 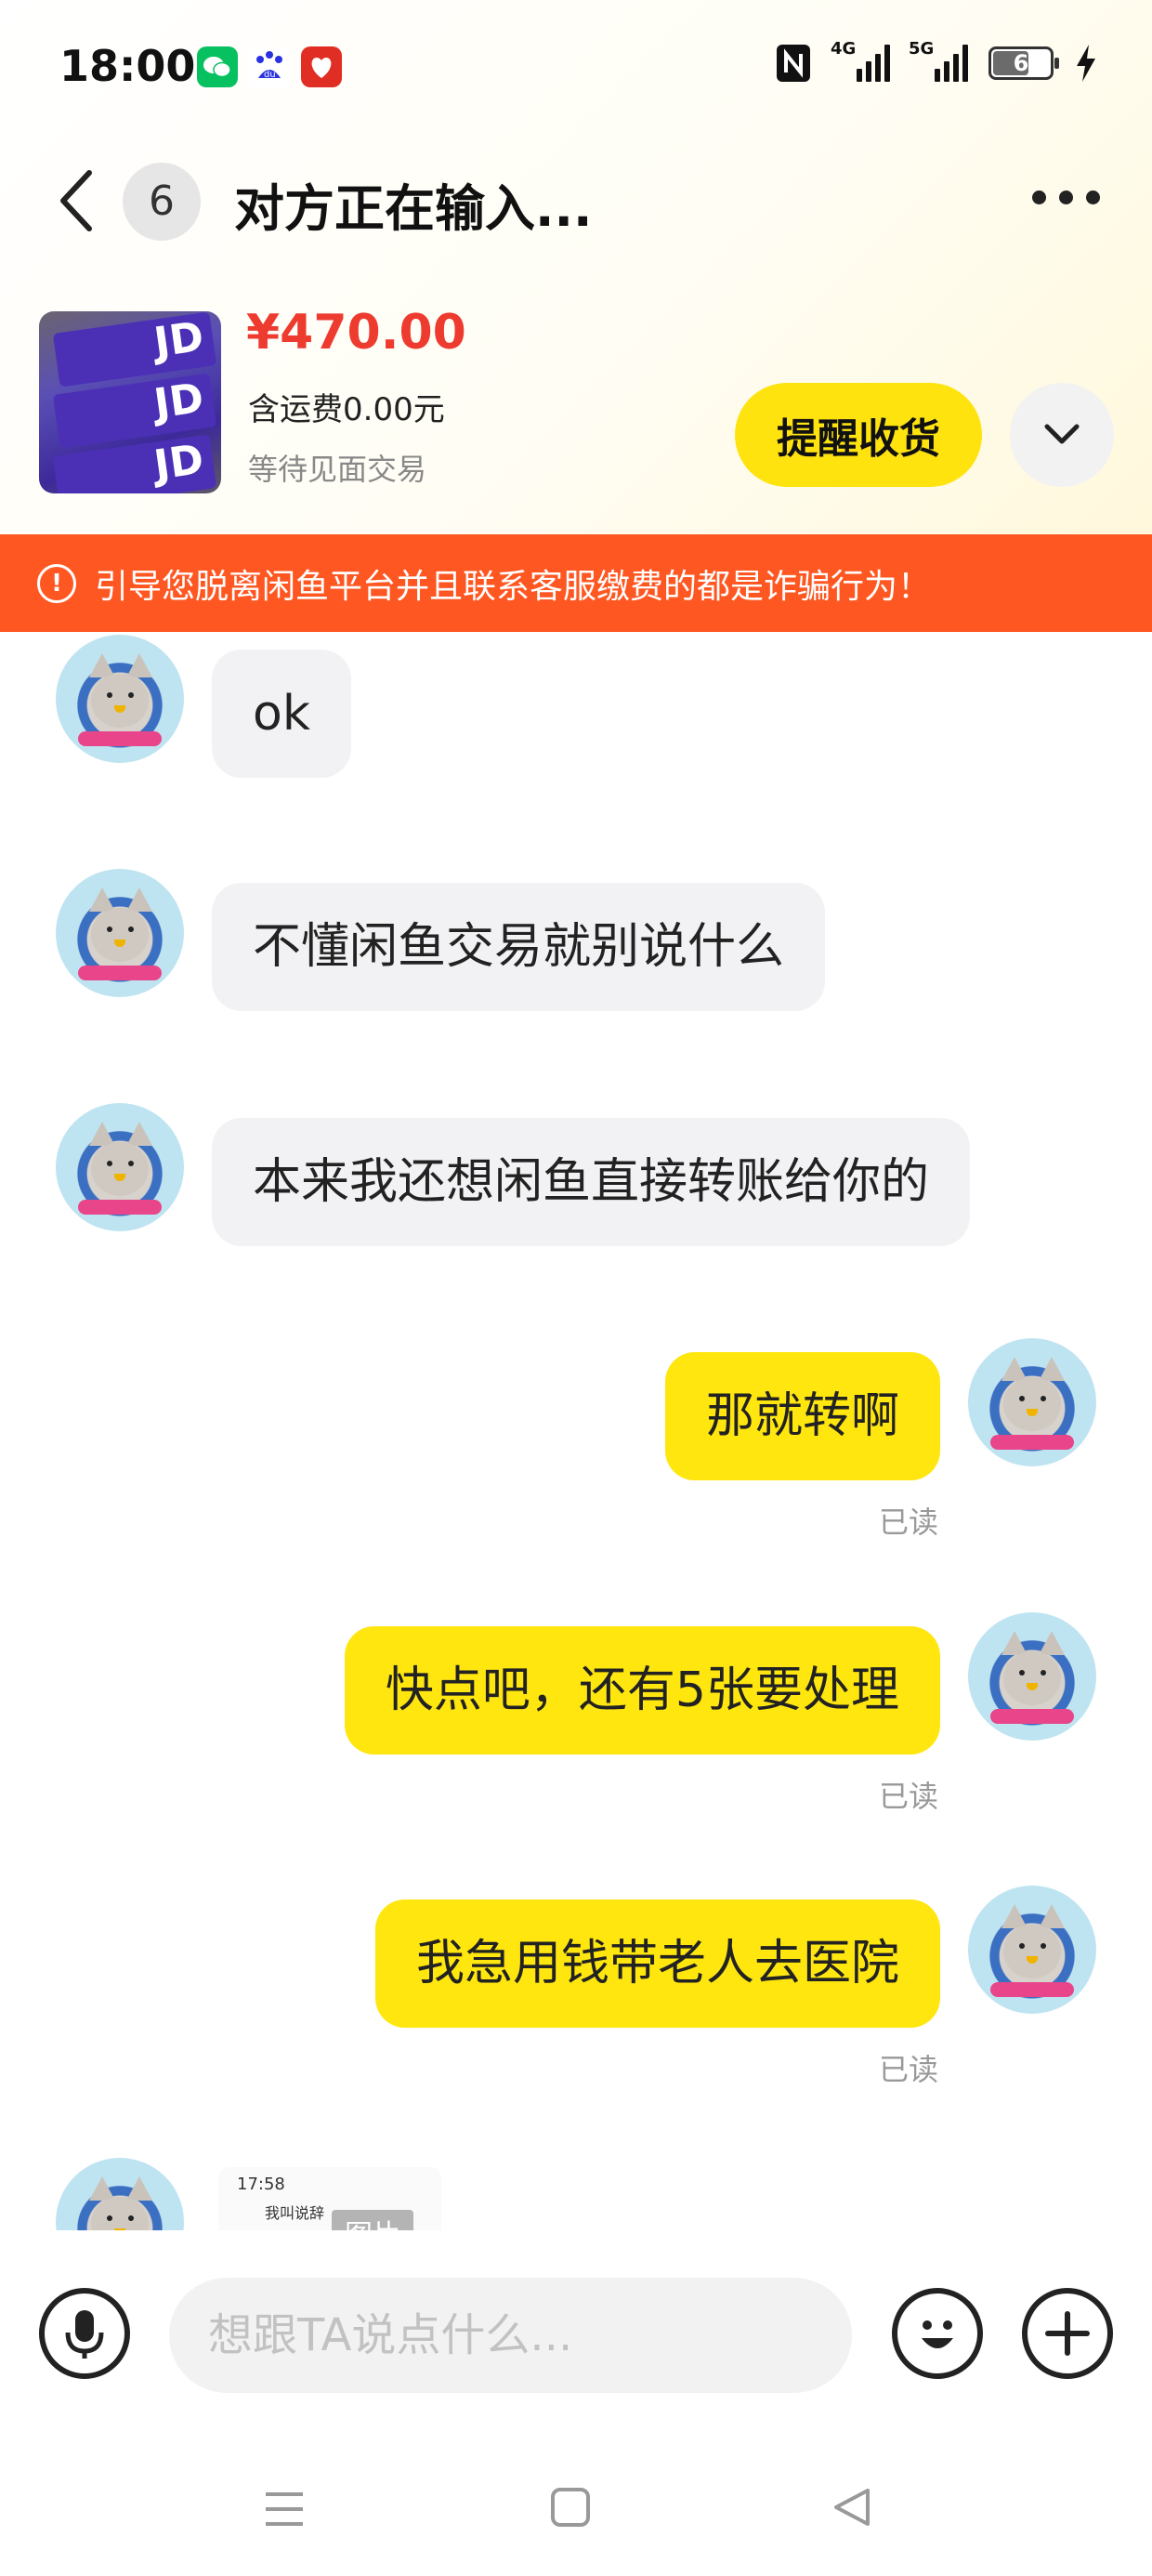 I want to click on back-nav-icon, so click(x=851, y=2507).